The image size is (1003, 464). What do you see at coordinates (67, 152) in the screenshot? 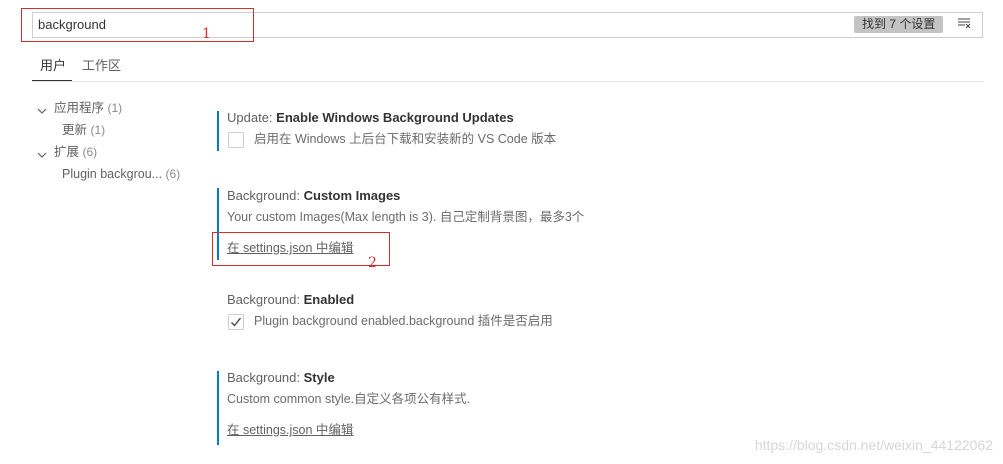
I see `toc-item-label: 扩展` at bounding box center [67, 152].